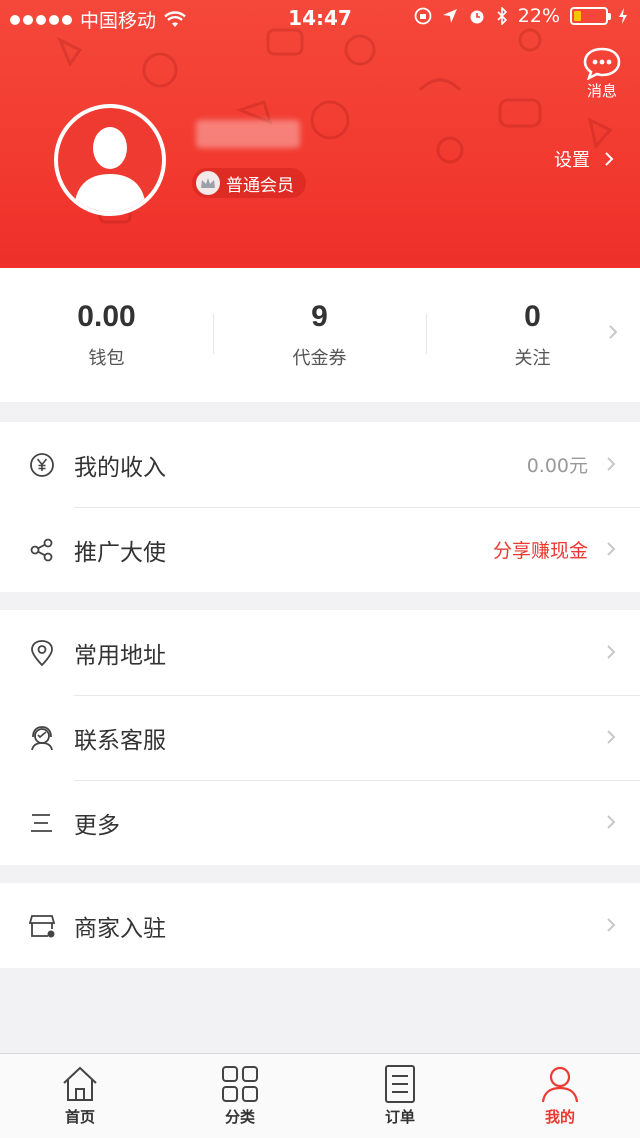 The width and height of the screenshot is (640, 1138). Describe the element at coordinates (239, 1117) in the screenshot. I see `tab-category-label: 分类` at that location.